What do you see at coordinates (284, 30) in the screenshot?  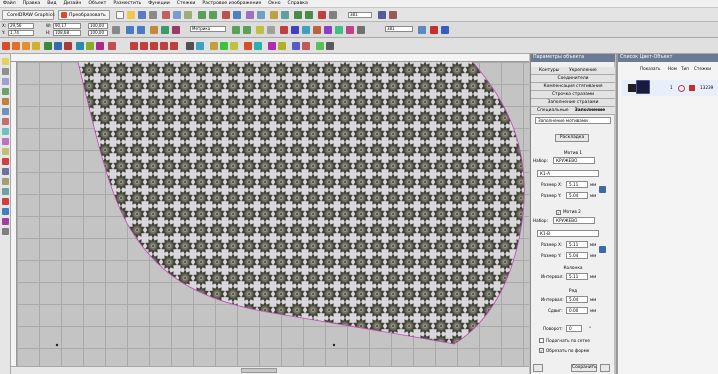 I see `combine-icon` at bounding box center [284, 30].